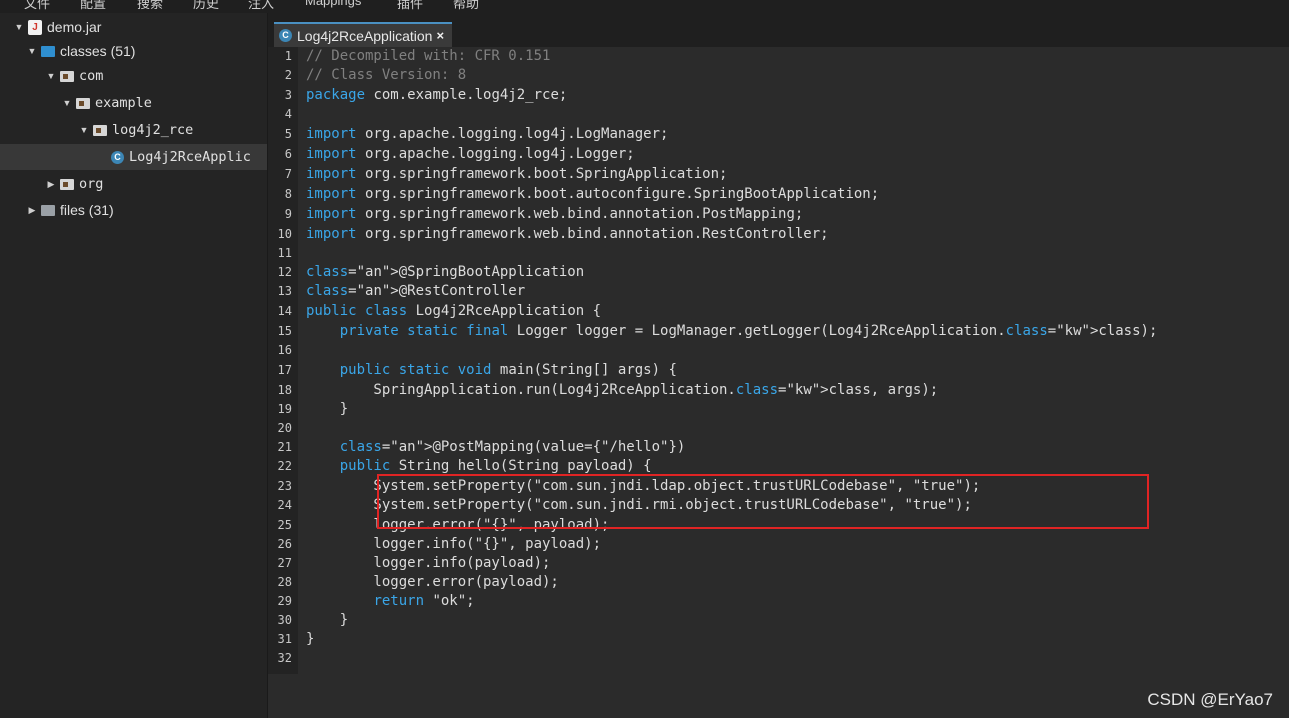 This screenshot has height=718, width=1289. Describe the element at coordinates (508, 370) in the screenshot. I see `code-text: public static void main(String[] args) {` at that location.